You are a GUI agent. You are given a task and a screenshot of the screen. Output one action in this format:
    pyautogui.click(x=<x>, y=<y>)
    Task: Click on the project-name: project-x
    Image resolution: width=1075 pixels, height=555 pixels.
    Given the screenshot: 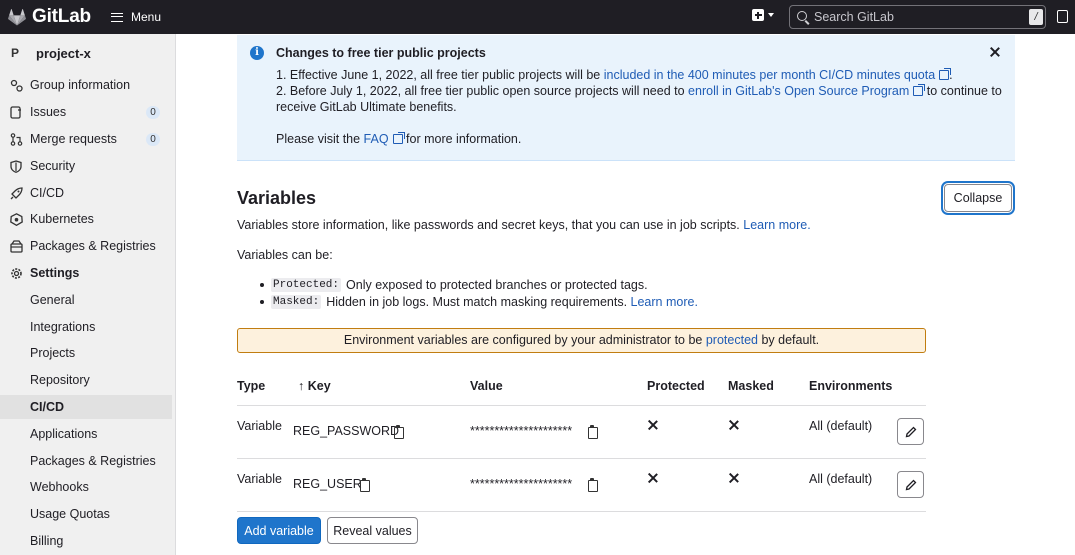 What is the action you would take?
    pyautogui.click(x=63, y=53)
    